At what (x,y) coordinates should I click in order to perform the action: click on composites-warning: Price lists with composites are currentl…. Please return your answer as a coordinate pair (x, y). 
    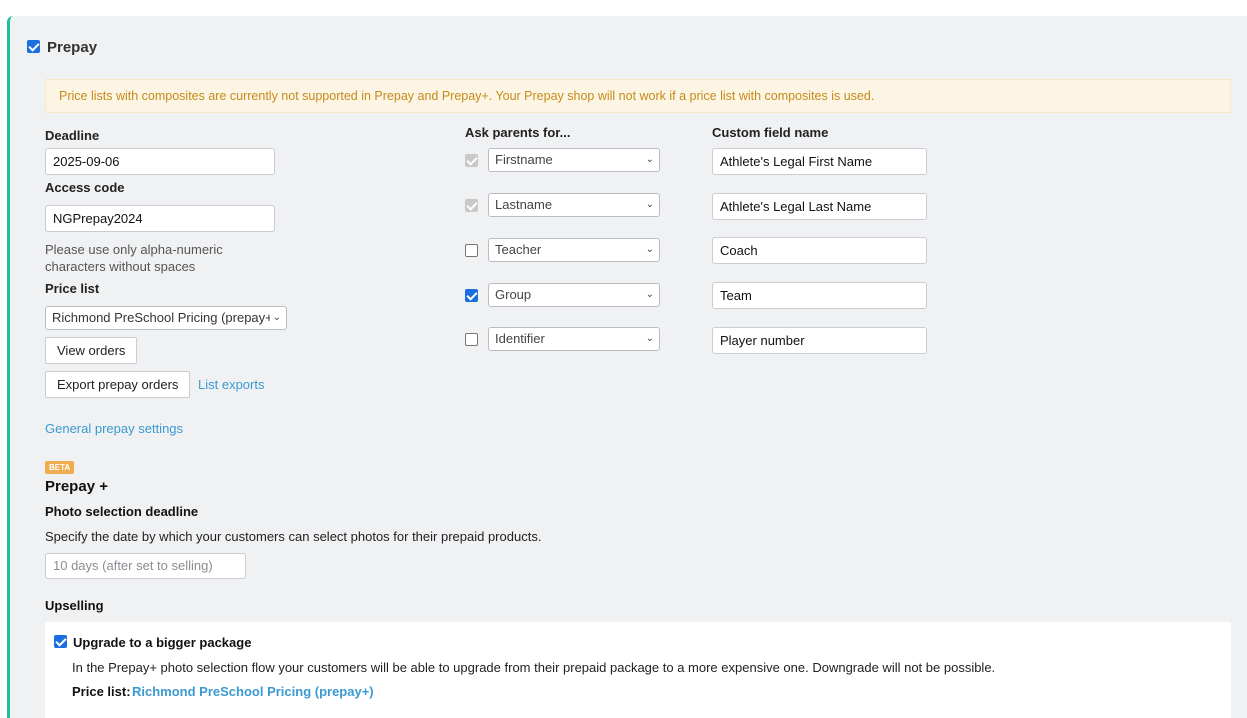
    Looking at the image, I should click on (638, 96).